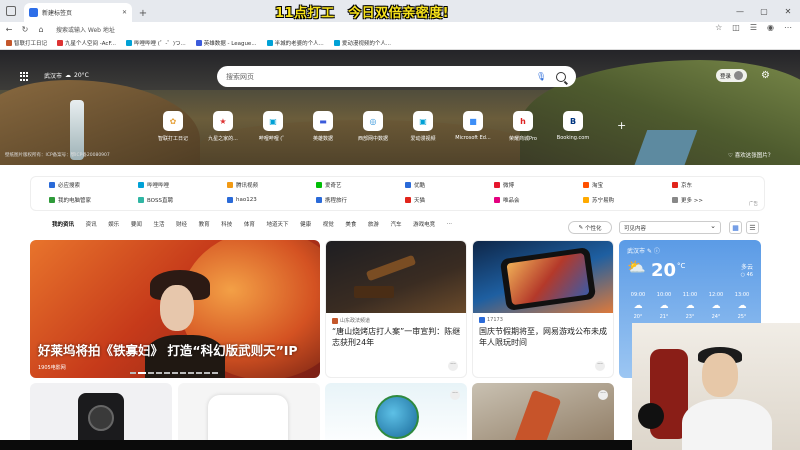 Image resolution: width=800 pixels, height=450 pixels. What do you see at coordinates (636, 267) in the screenshot?
I see `partly-cloudy-icon: ⛅` at bounding box center [636, 267].